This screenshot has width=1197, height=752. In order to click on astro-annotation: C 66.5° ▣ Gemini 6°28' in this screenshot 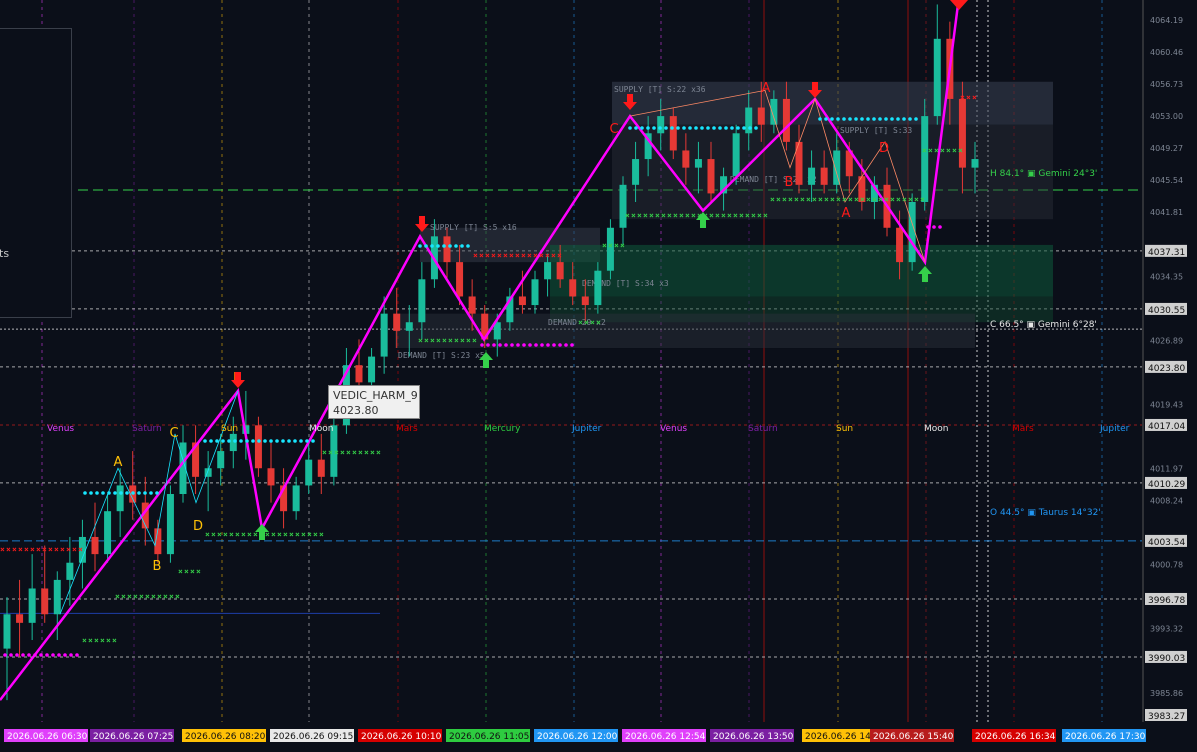, I will do `click(1043, 325)`.